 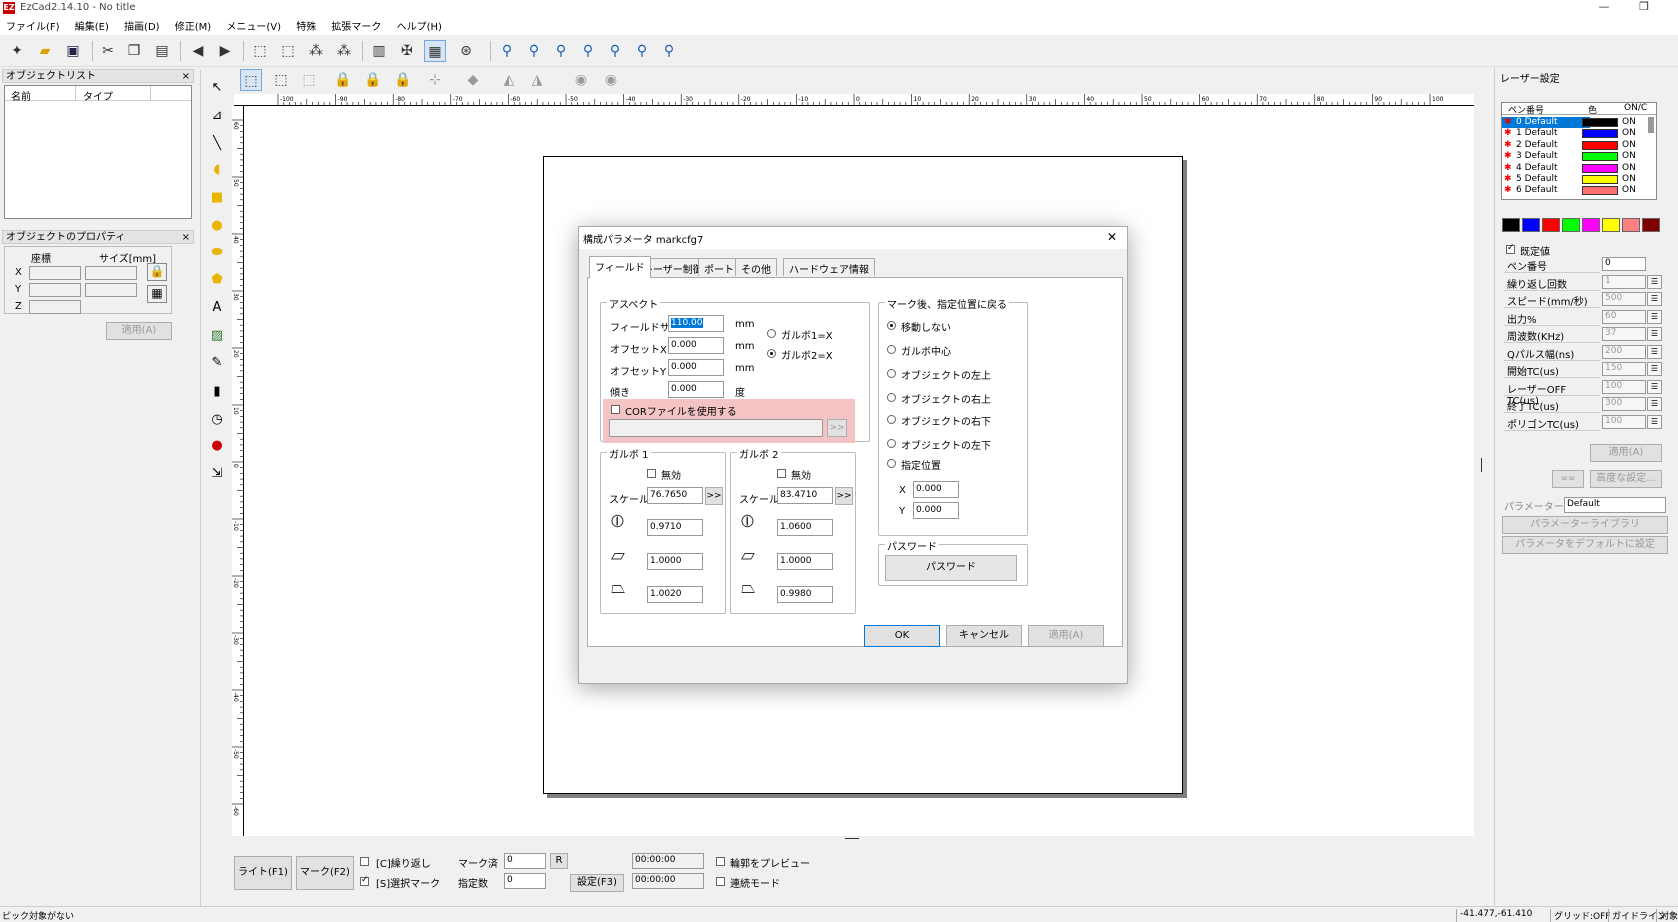 What do you see at coordinates (696, 345) in the screenshot?
I see `offset-x-input: 0.000` at bounding box center [696, 345].